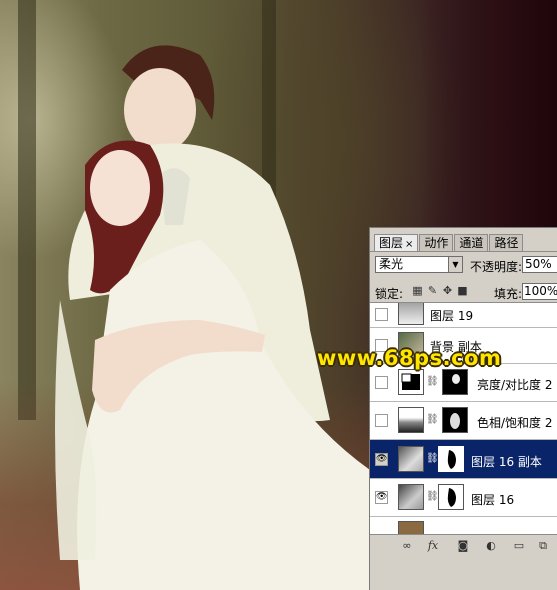  I want to click on opacity-field: 50%, so click(539, 264).